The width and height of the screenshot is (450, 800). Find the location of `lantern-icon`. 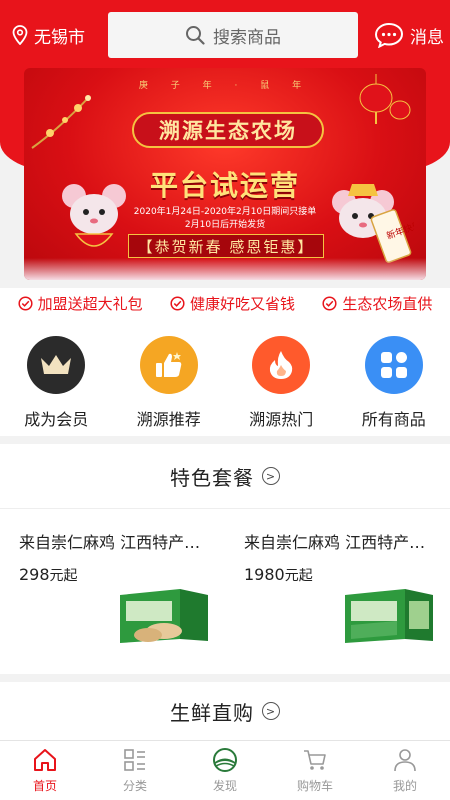

lantern-icon is located at coordinates (385, 99).